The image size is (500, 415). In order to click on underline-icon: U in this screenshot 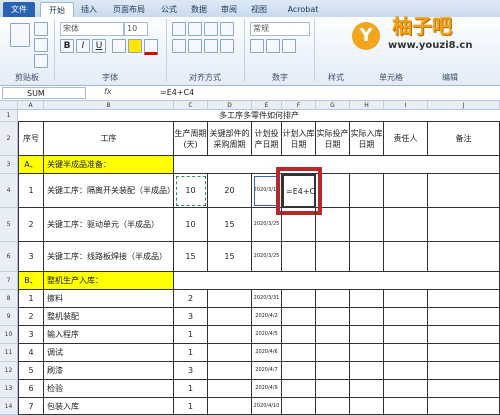, I will do `click(99, 46)`.